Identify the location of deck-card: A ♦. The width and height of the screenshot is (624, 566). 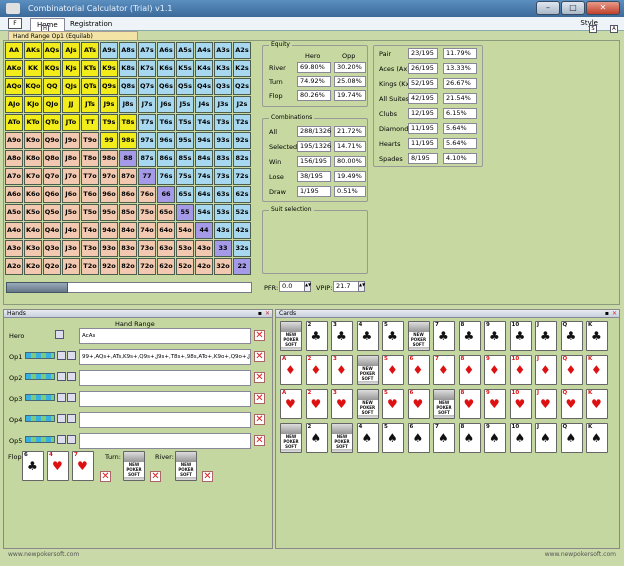
(291, 370).